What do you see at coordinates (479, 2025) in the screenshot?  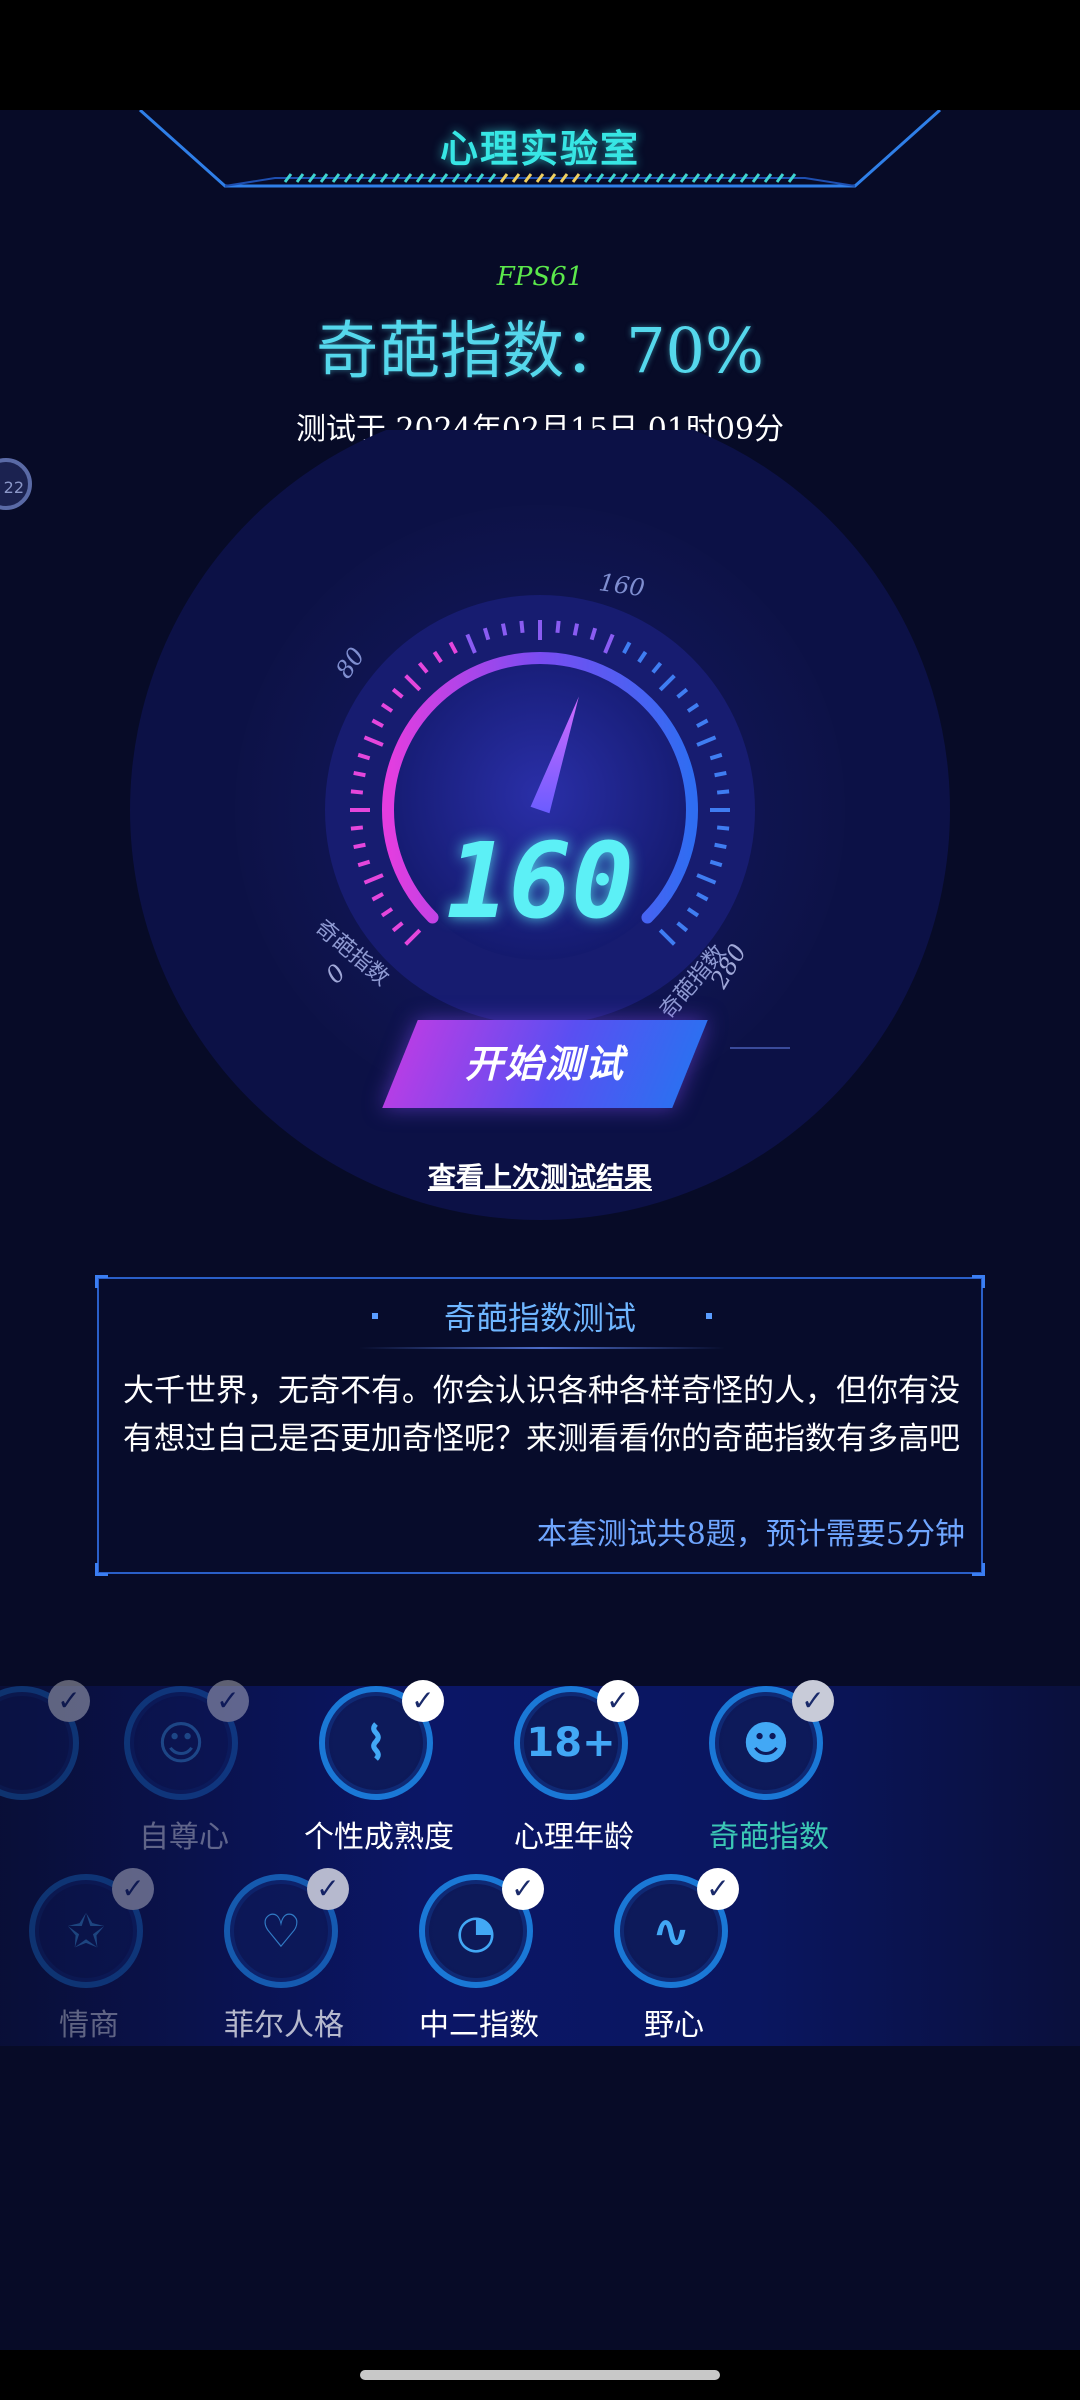 I see `test-label: 中二指数` at bounding box center [479, 2025].